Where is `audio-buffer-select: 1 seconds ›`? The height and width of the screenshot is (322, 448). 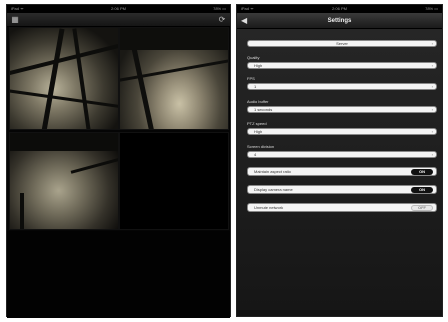 audio-buffer-select: 1 seconds › is located at coordinates (342, 109).